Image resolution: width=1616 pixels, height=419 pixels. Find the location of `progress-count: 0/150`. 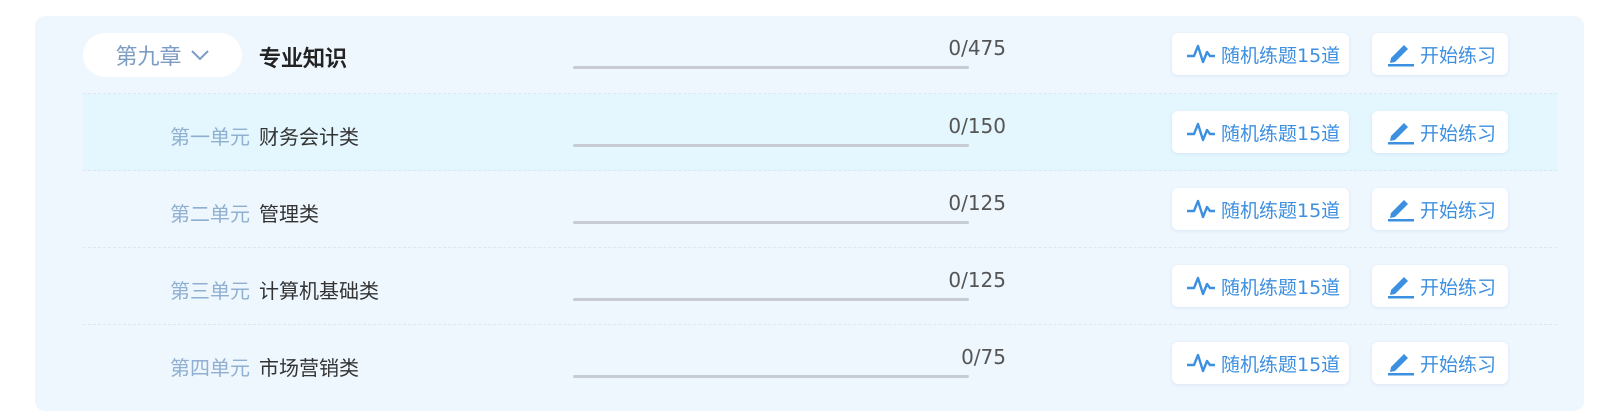

progress-count: 0/150 is located at coordinates (977, 126).